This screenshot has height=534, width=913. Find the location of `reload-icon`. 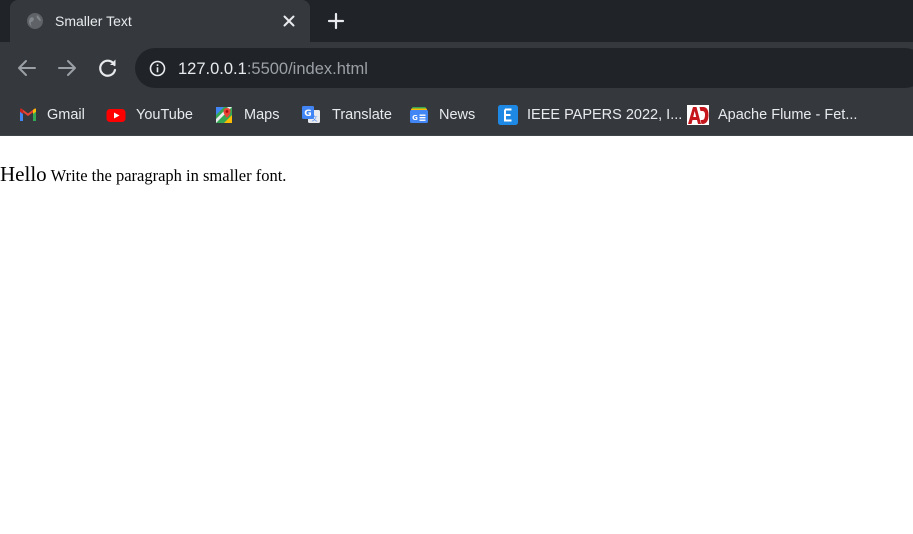

reload-icon is located at coordinates (108, 68).